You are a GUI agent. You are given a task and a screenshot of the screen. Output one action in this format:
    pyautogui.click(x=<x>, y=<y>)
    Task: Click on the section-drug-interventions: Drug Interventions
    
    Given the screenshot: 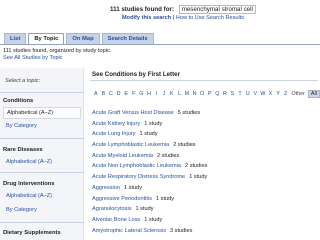 What is the action you would take?
    pyautogui.click(x=29, y=184)
    